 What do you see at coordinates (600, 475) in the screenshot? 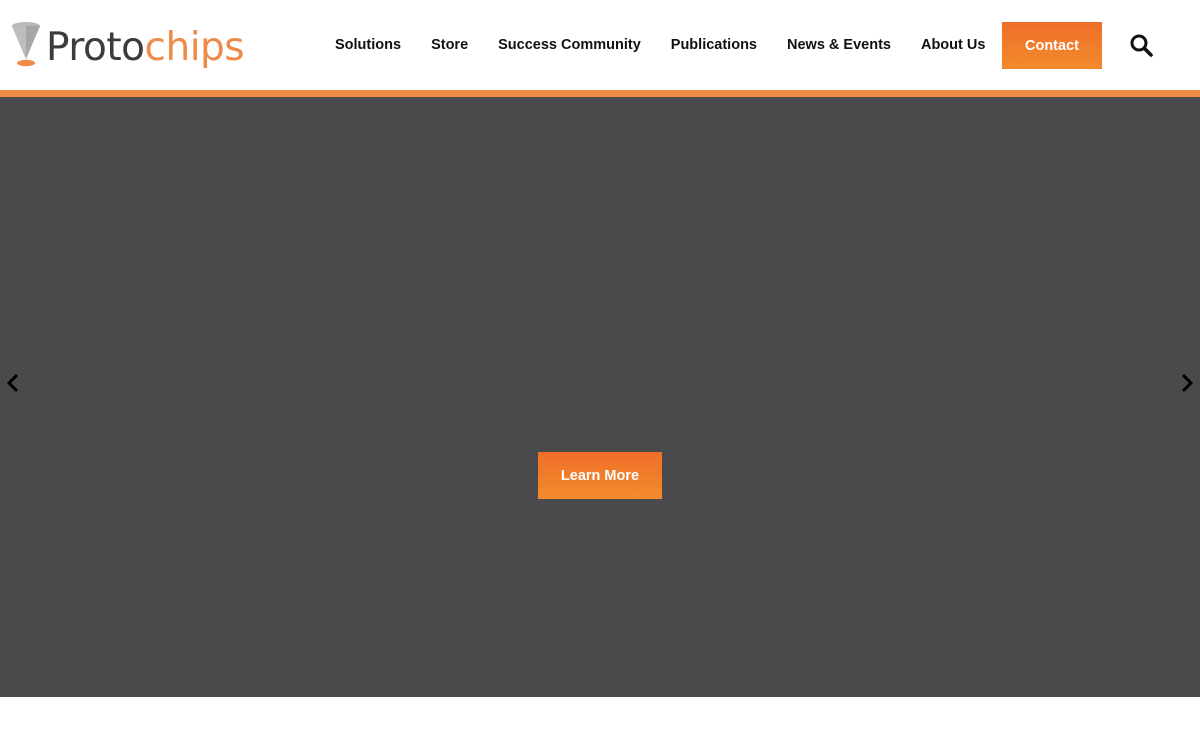
I see `learn-more-button: Learn More` at bounding box center [600, 475].